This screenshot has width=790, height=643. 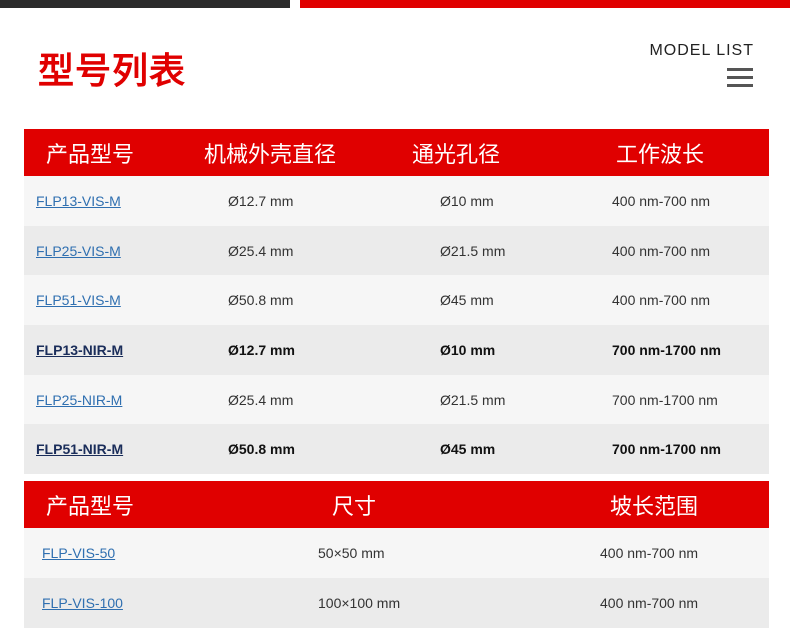 I want to click on top-accent-bar, so click(x=395, y=4).